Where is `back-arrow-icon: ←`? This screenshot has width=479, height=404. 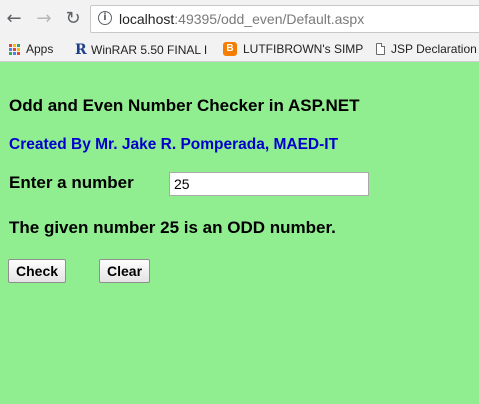 back-arrow-icon: ← is located at coordinates (14, 19).